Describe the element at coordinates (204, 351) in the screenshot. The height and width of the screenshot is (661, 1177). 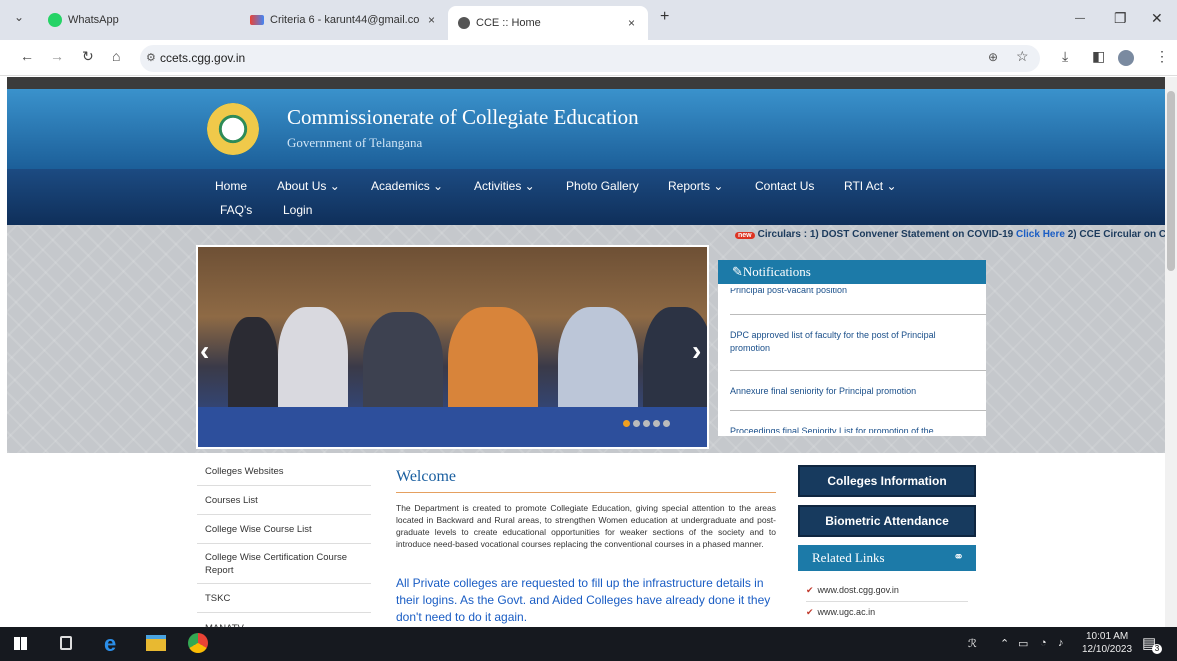
I see `slider-prev-arrow: ‹` at that location.